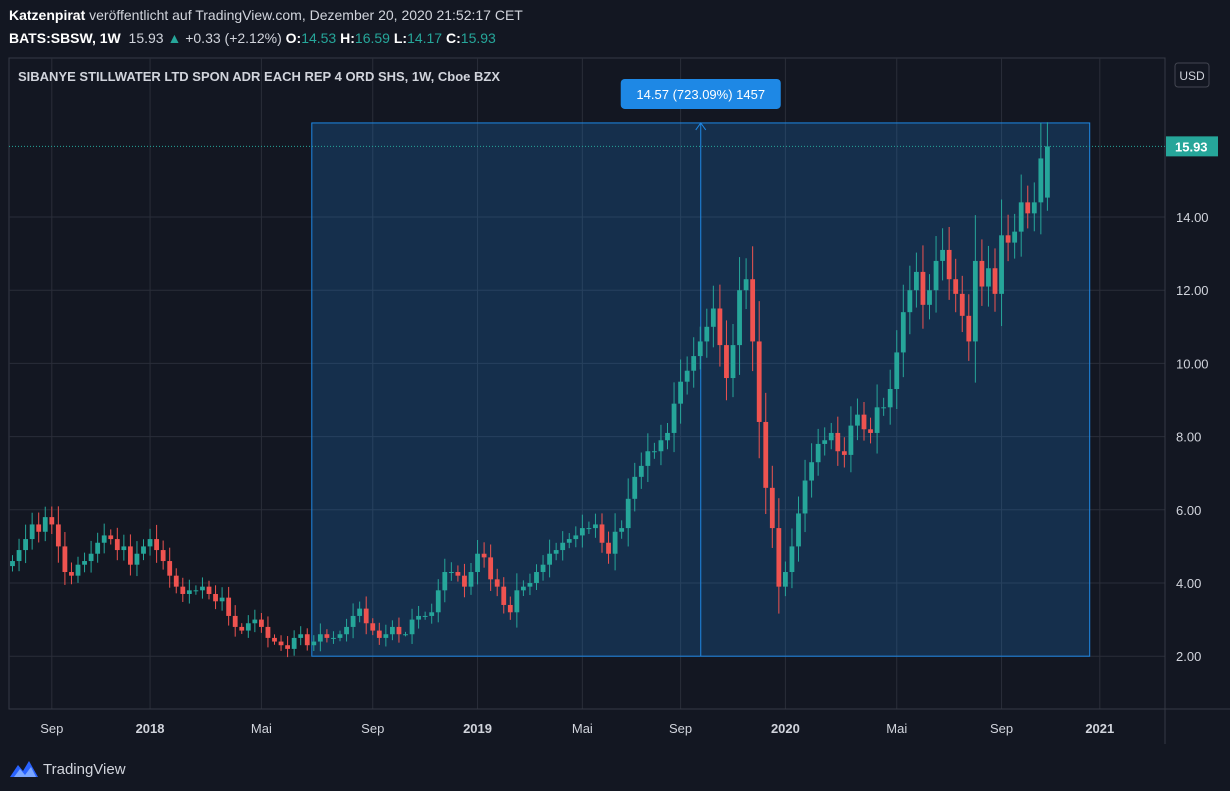  I want to click on tradingview-logo-icon, so click(24, 769).